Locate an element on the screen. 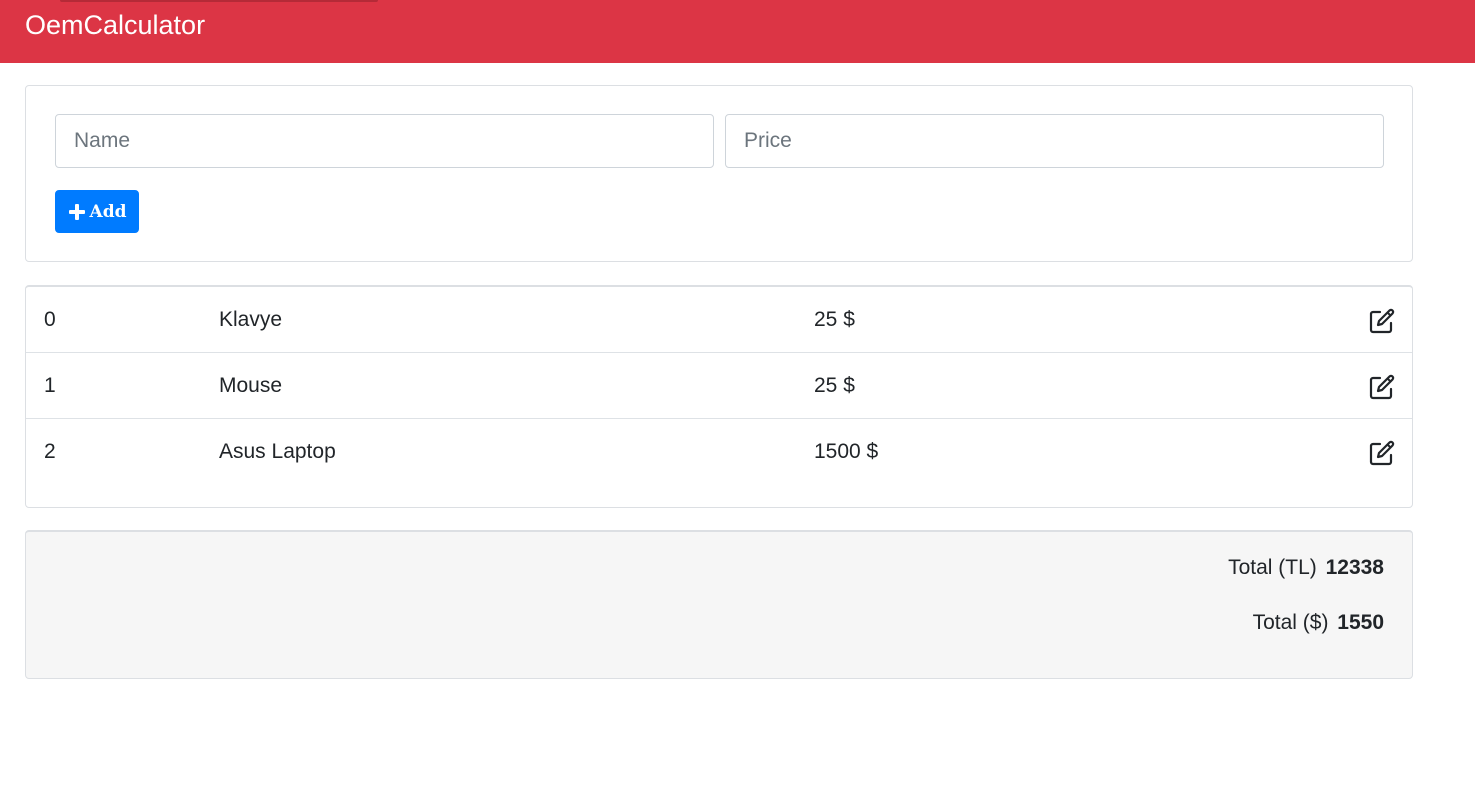 Image resolution: width=1475 pixels, height=803 pixels. navbar: OemCalculator is located at coordinates (737, 31).